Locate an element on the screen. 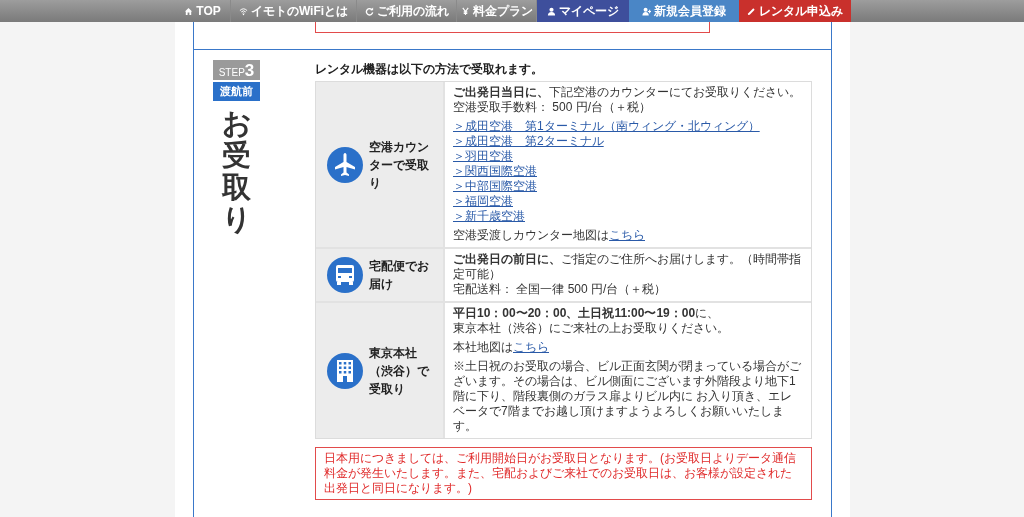  description-text: 空港受渡しカウンター地図は is located at coordinates (531, 235).